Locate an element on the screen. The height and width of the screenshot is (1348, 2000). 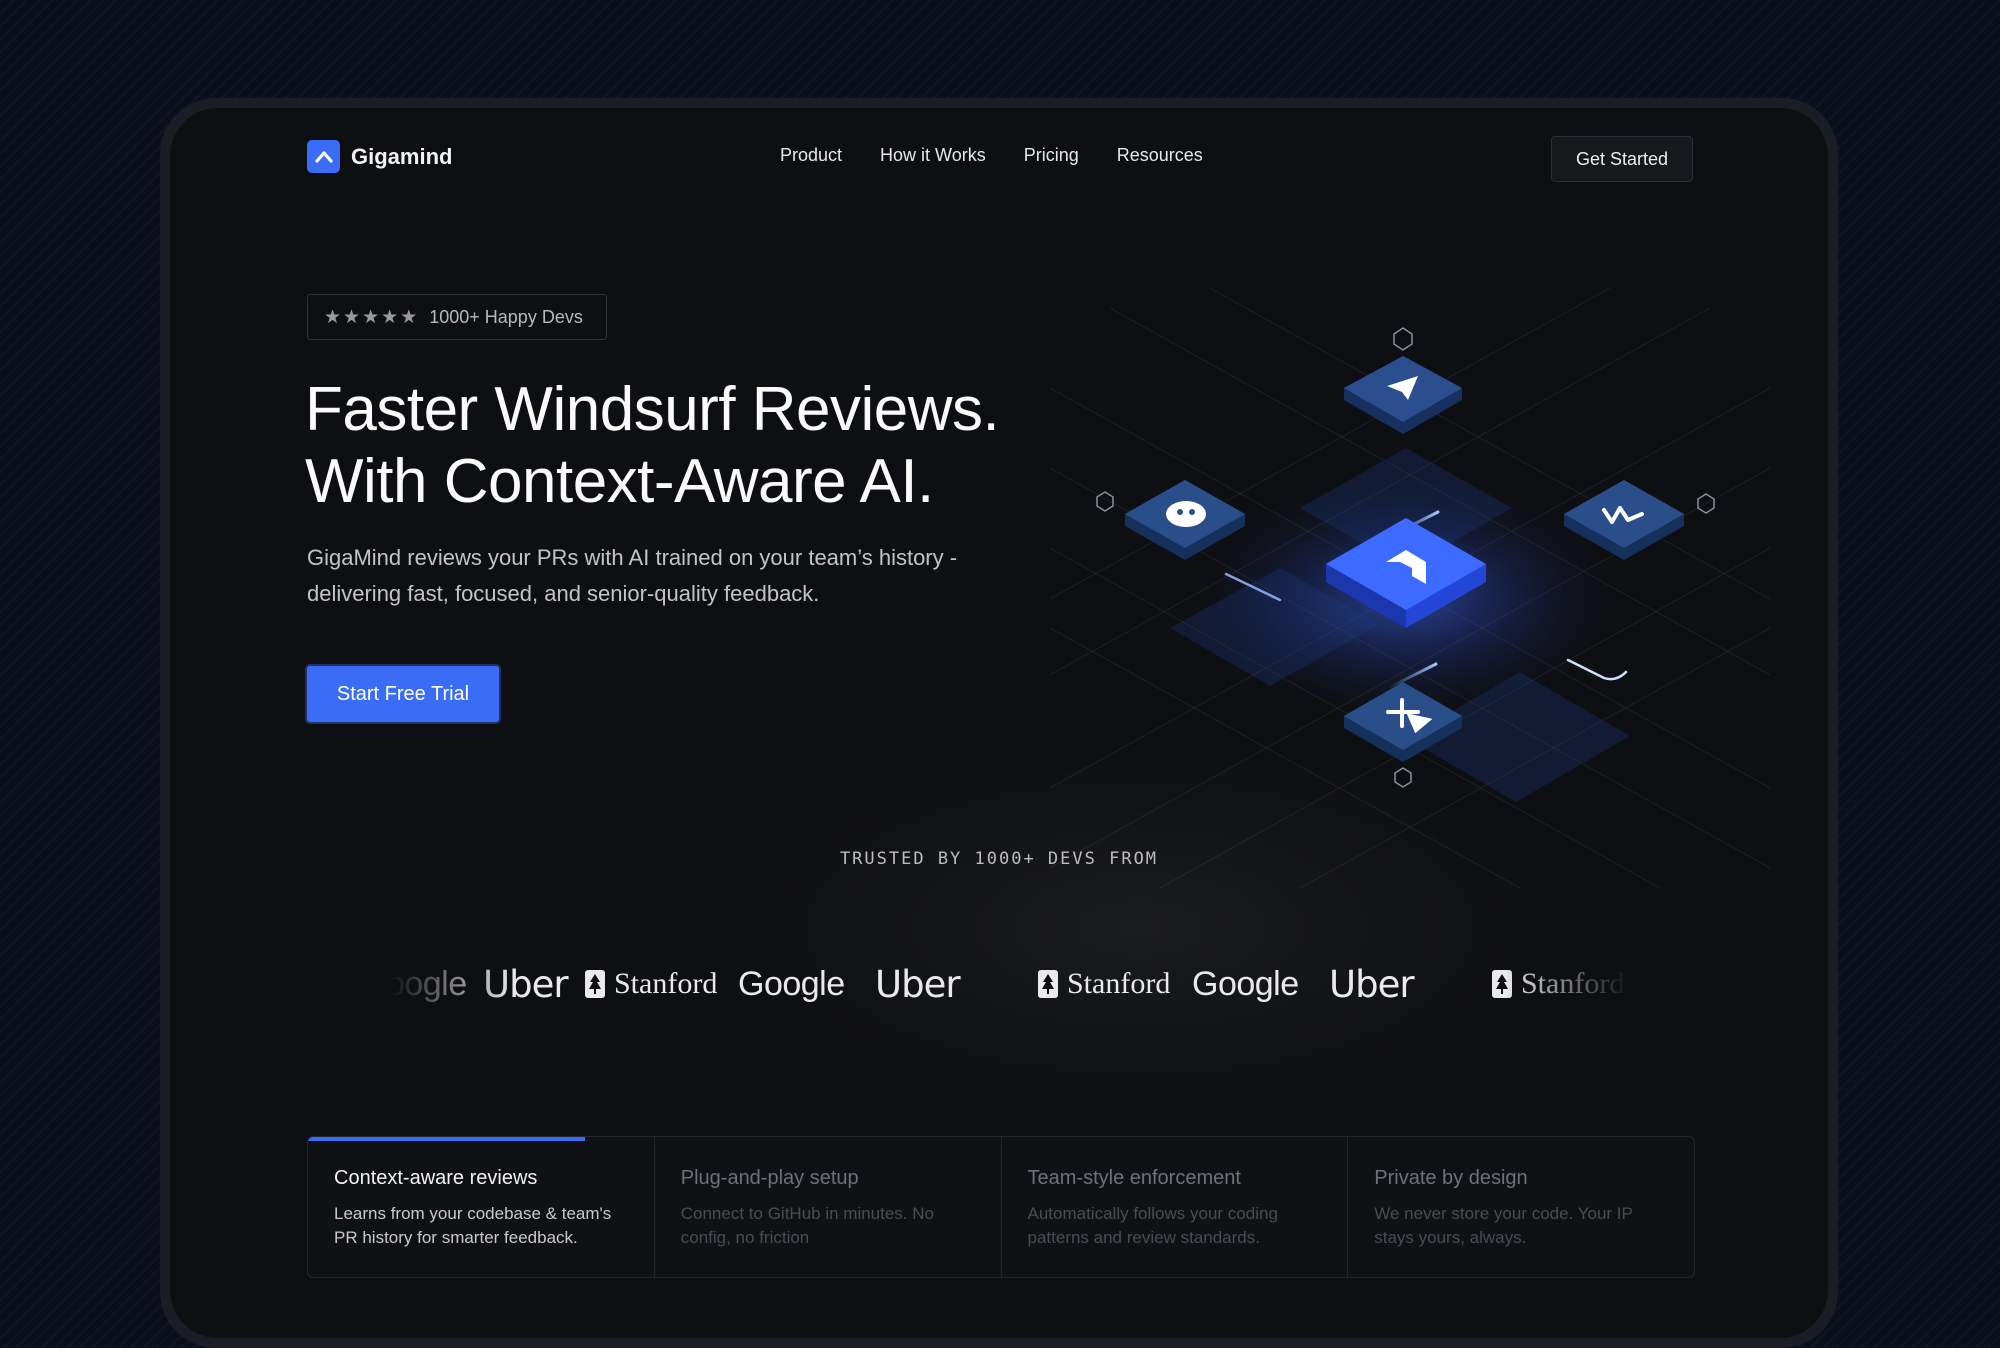
hero-title-line-2: With Context-Aware AI. is located at coordinates (619, 481).